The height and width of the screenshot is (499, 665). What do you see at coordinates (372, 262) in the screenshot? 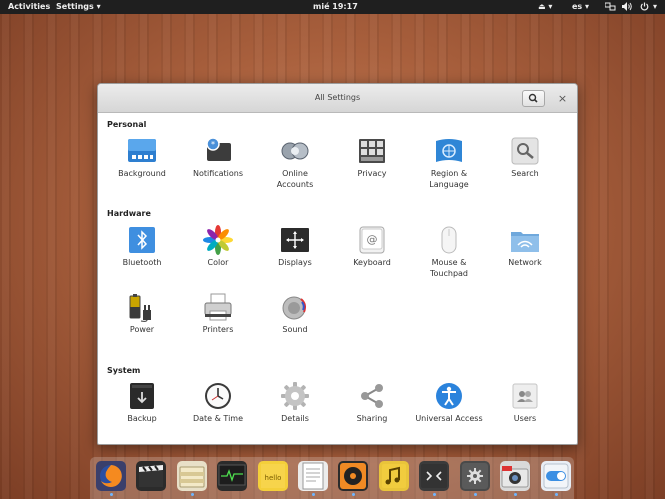
I see `panel-label: Keyboard` at bounding box center [372, 262].